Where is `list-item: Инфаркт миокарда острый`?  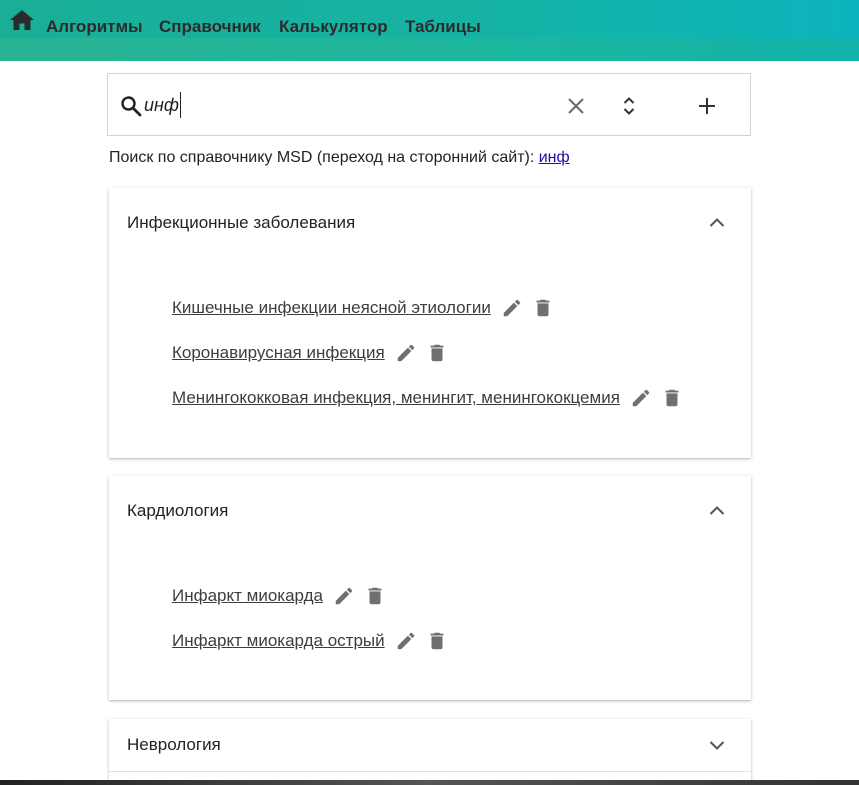 list-item: Инфаркт миокарда острый is located at coordinates (310, 641).